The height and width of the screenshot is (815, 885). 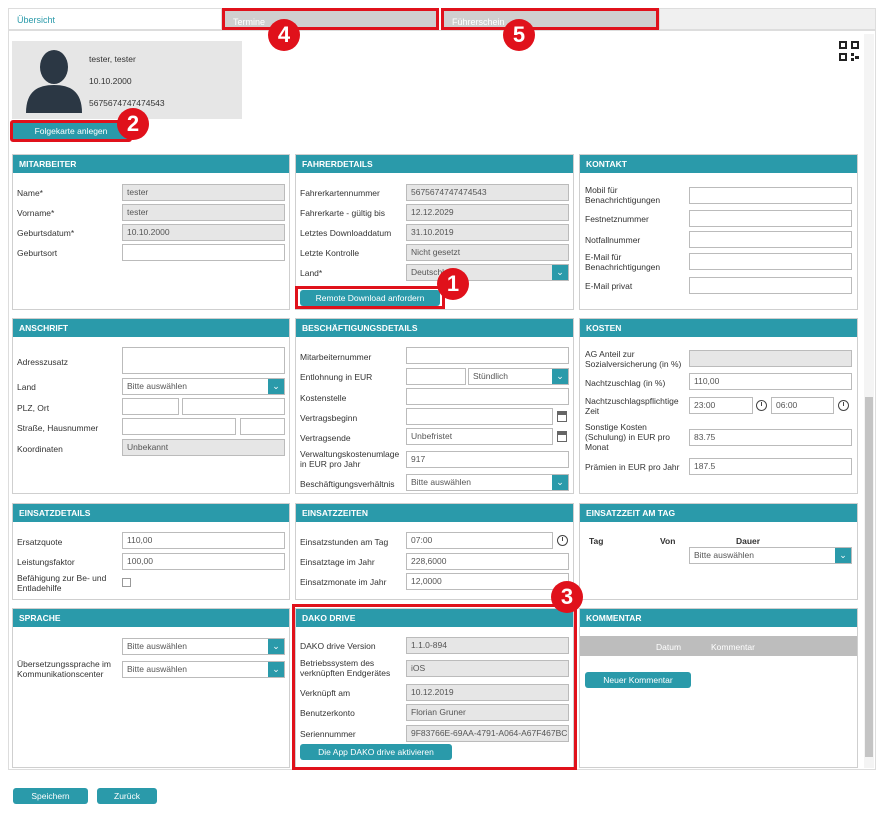 What do you see at coordinates (203, 360) in the screenshot?
I see `address-addition-field` at bounding box center [203, 360].